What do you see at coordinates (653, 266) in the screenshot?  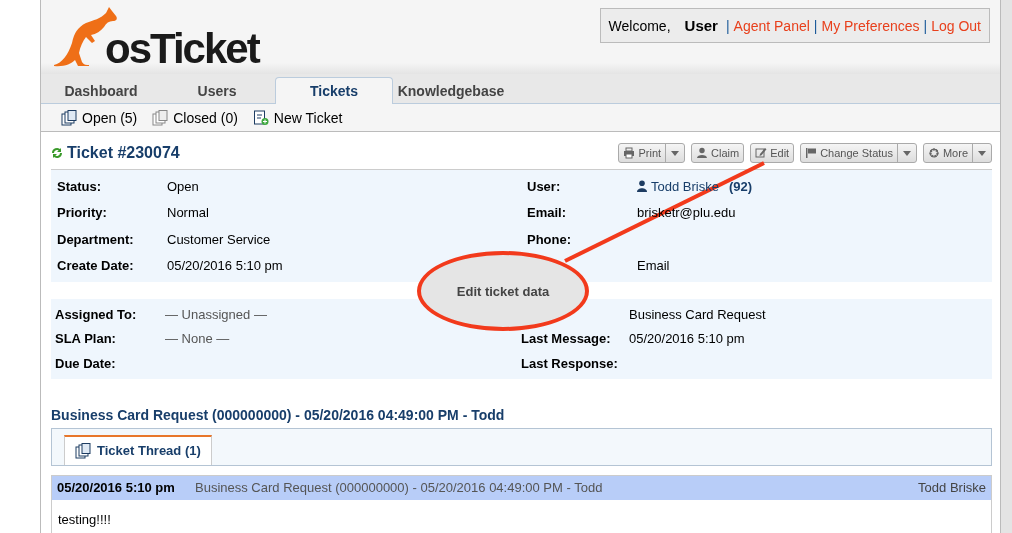 I see `field-value: Email` at bounding box center [653, 266].